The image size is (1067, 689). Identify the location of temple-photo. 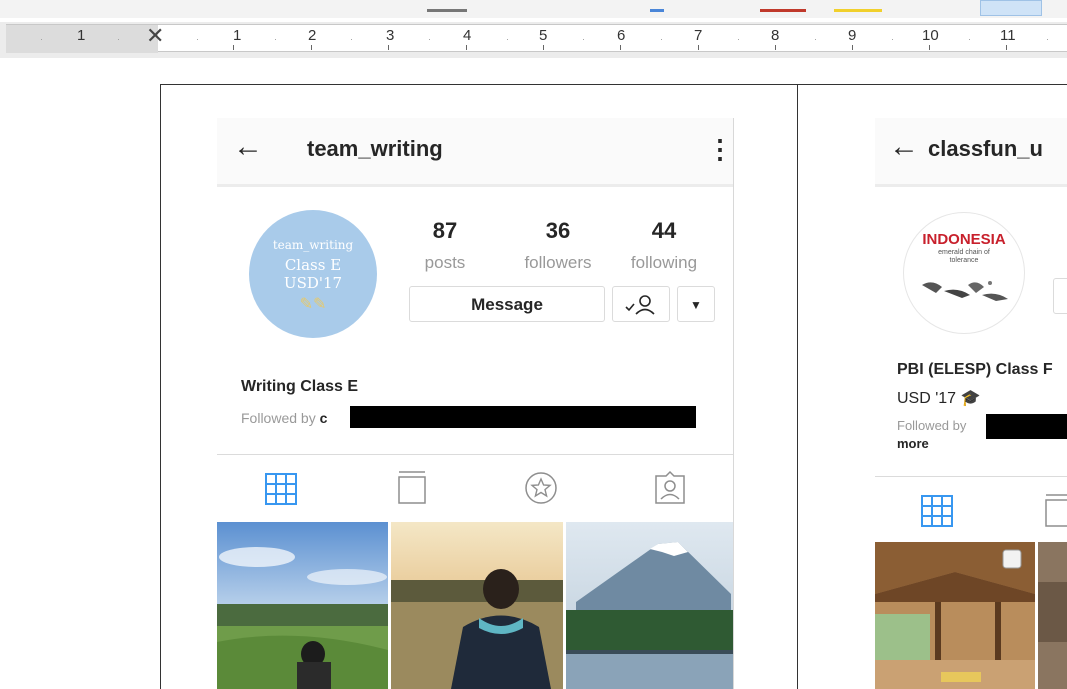
(1052, 615).